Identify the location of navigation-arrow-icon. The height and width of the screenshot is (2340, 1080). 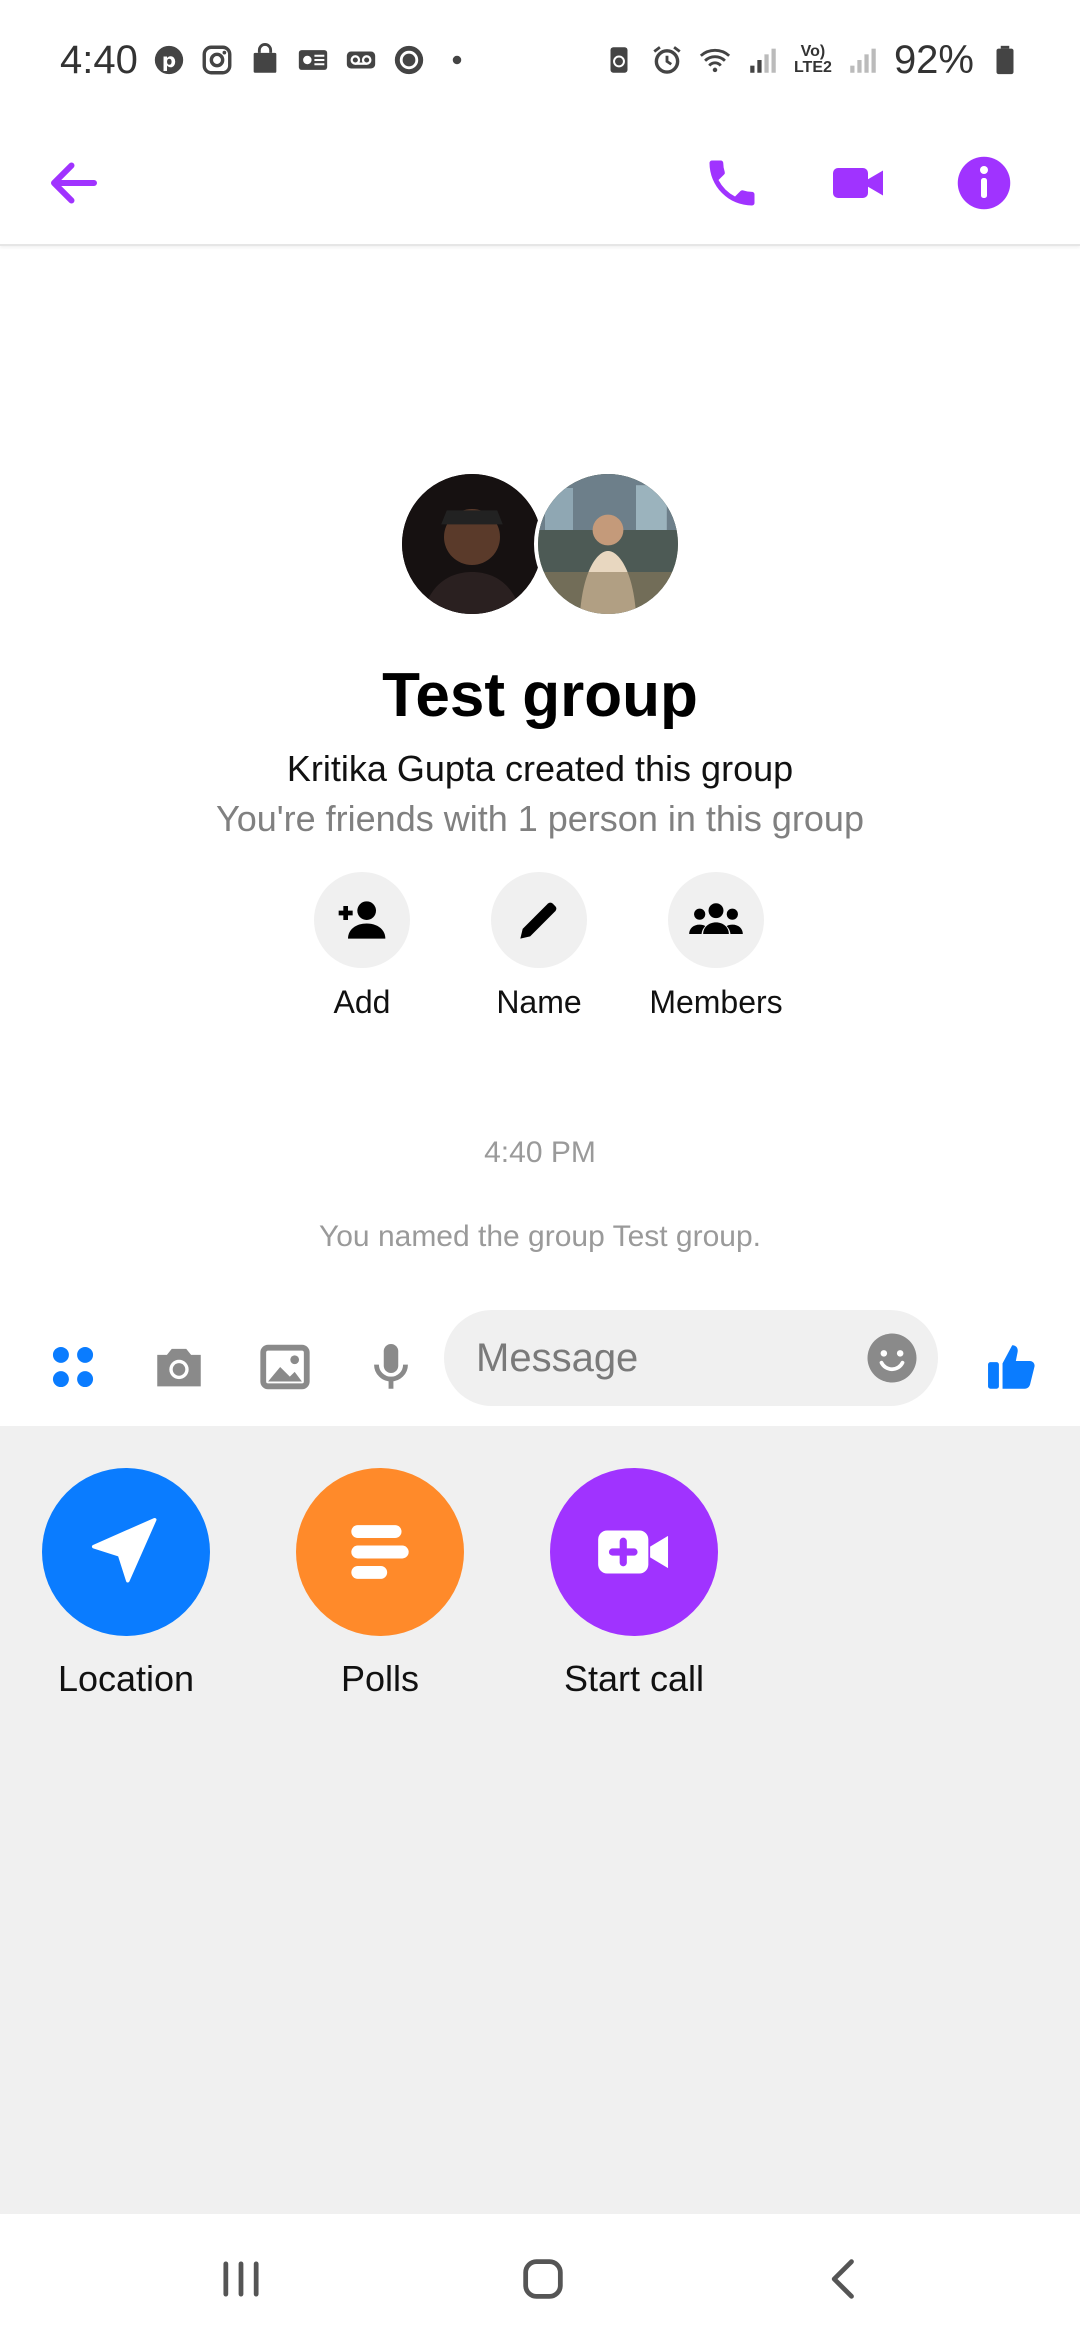
(124, 1550).